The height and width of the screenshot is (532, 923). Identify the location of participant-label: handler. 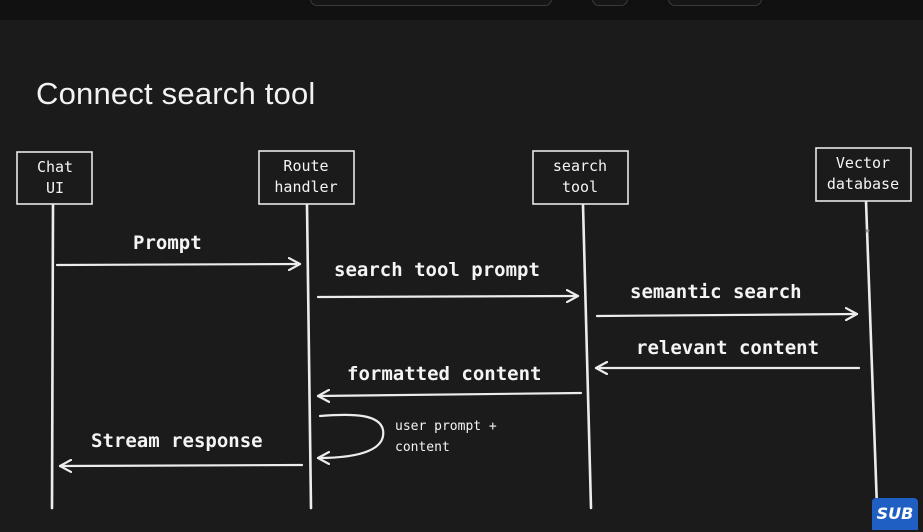
(305, 187).